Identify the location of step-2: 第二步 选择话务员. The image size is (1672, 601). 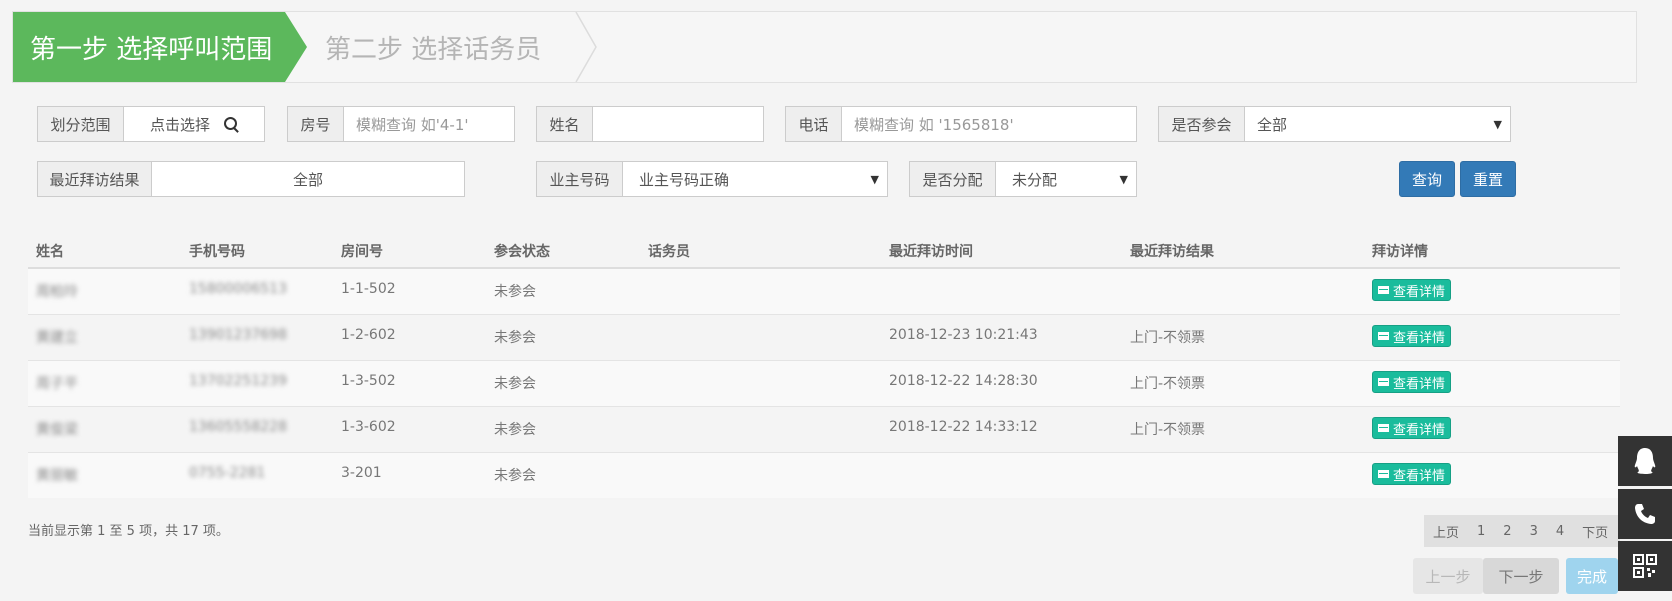
(433, 47).